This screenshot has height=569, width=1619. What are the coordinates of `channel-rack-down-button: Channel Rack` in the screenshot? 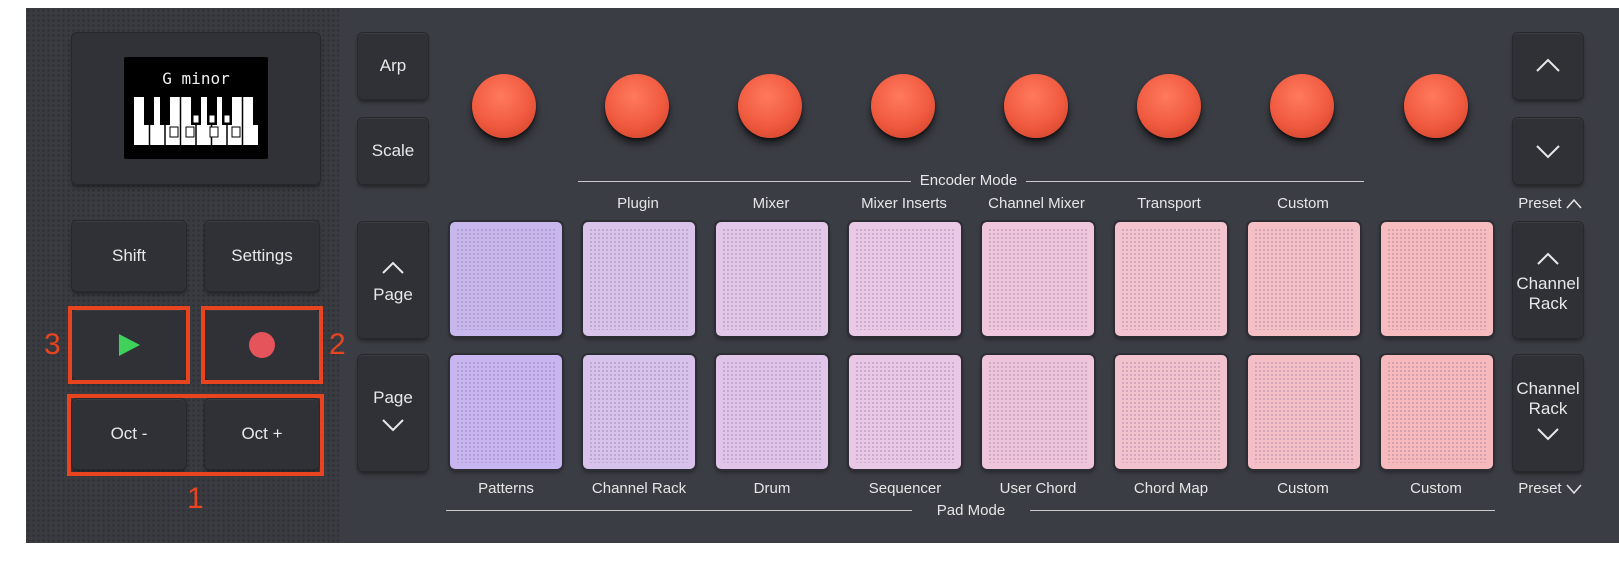 It's located at (1548, 413).